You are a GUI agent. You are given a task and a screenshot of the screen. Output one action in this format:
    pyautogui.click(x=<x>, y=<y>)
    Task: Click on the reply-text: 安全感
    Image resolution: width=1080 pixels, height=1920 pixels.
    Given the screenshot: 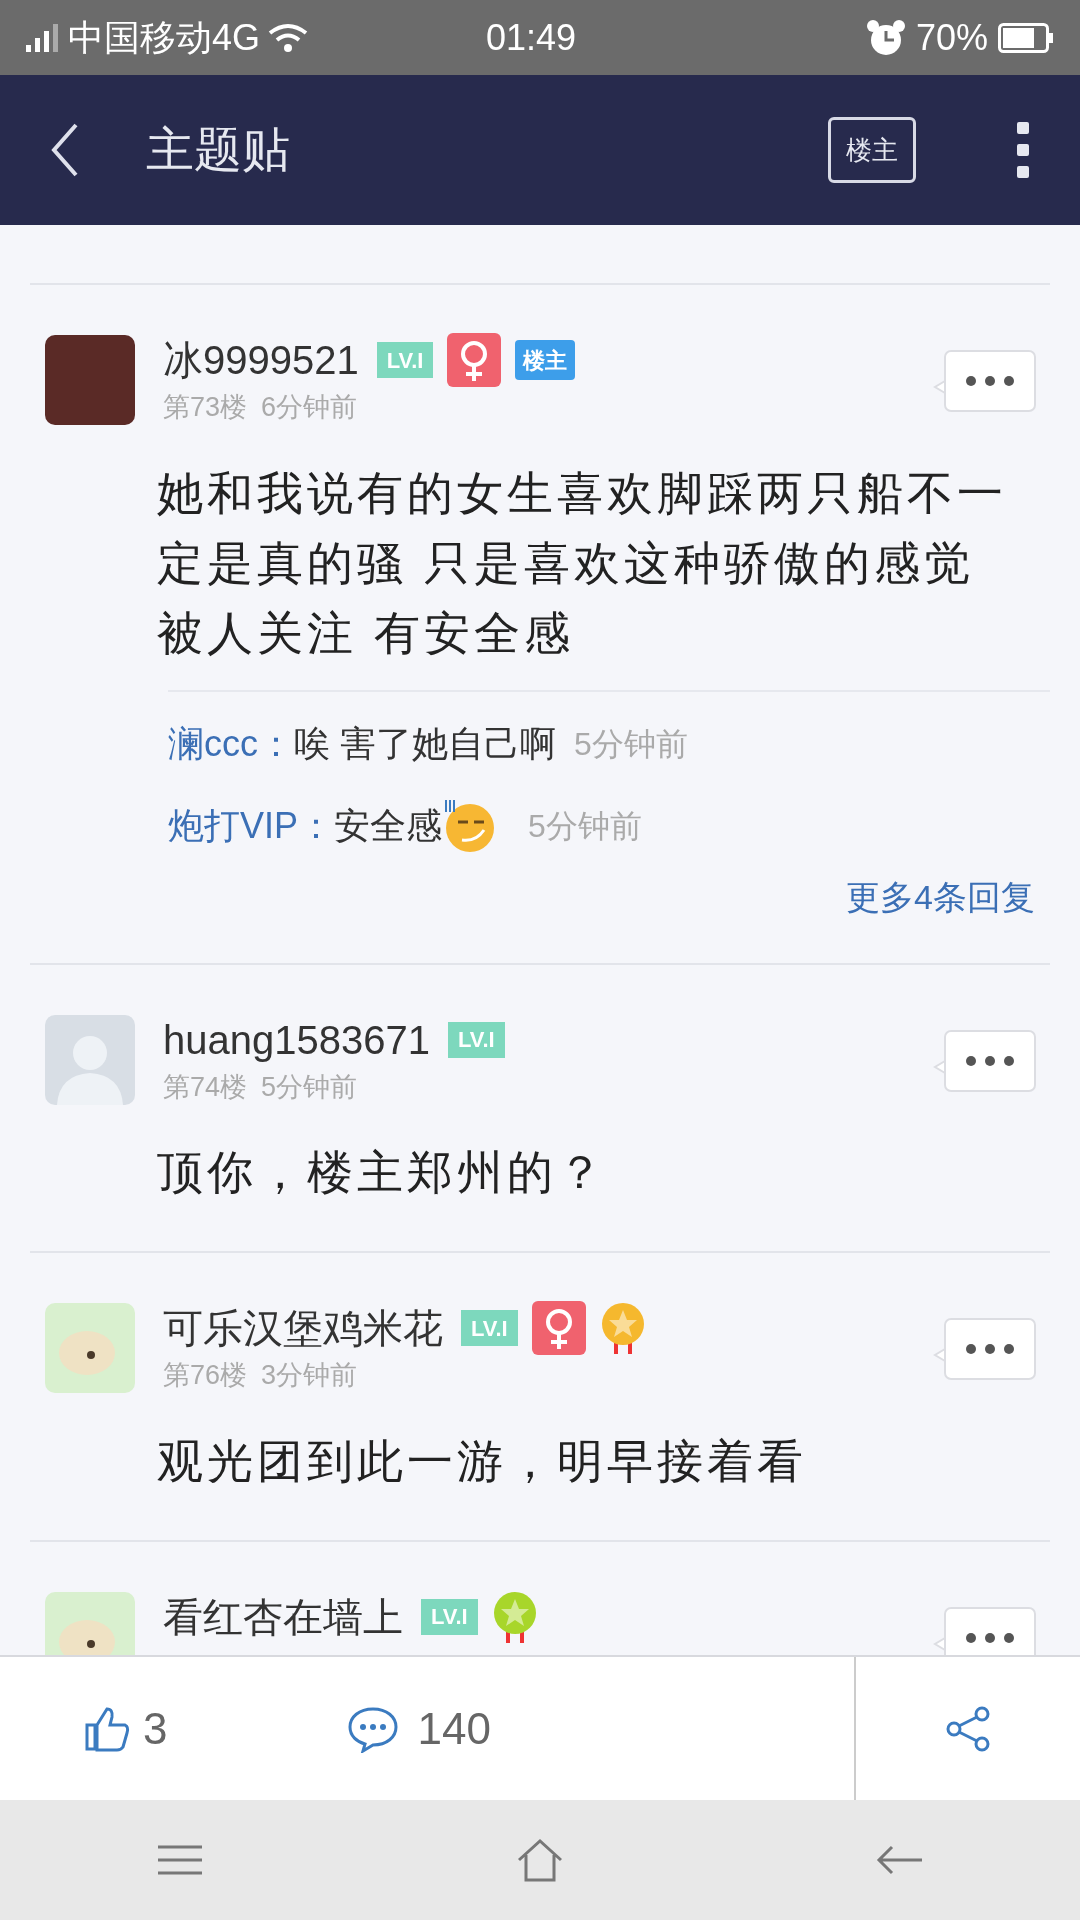 What is the action you would take?
    pyautogui.click(x=388, y=825)
    